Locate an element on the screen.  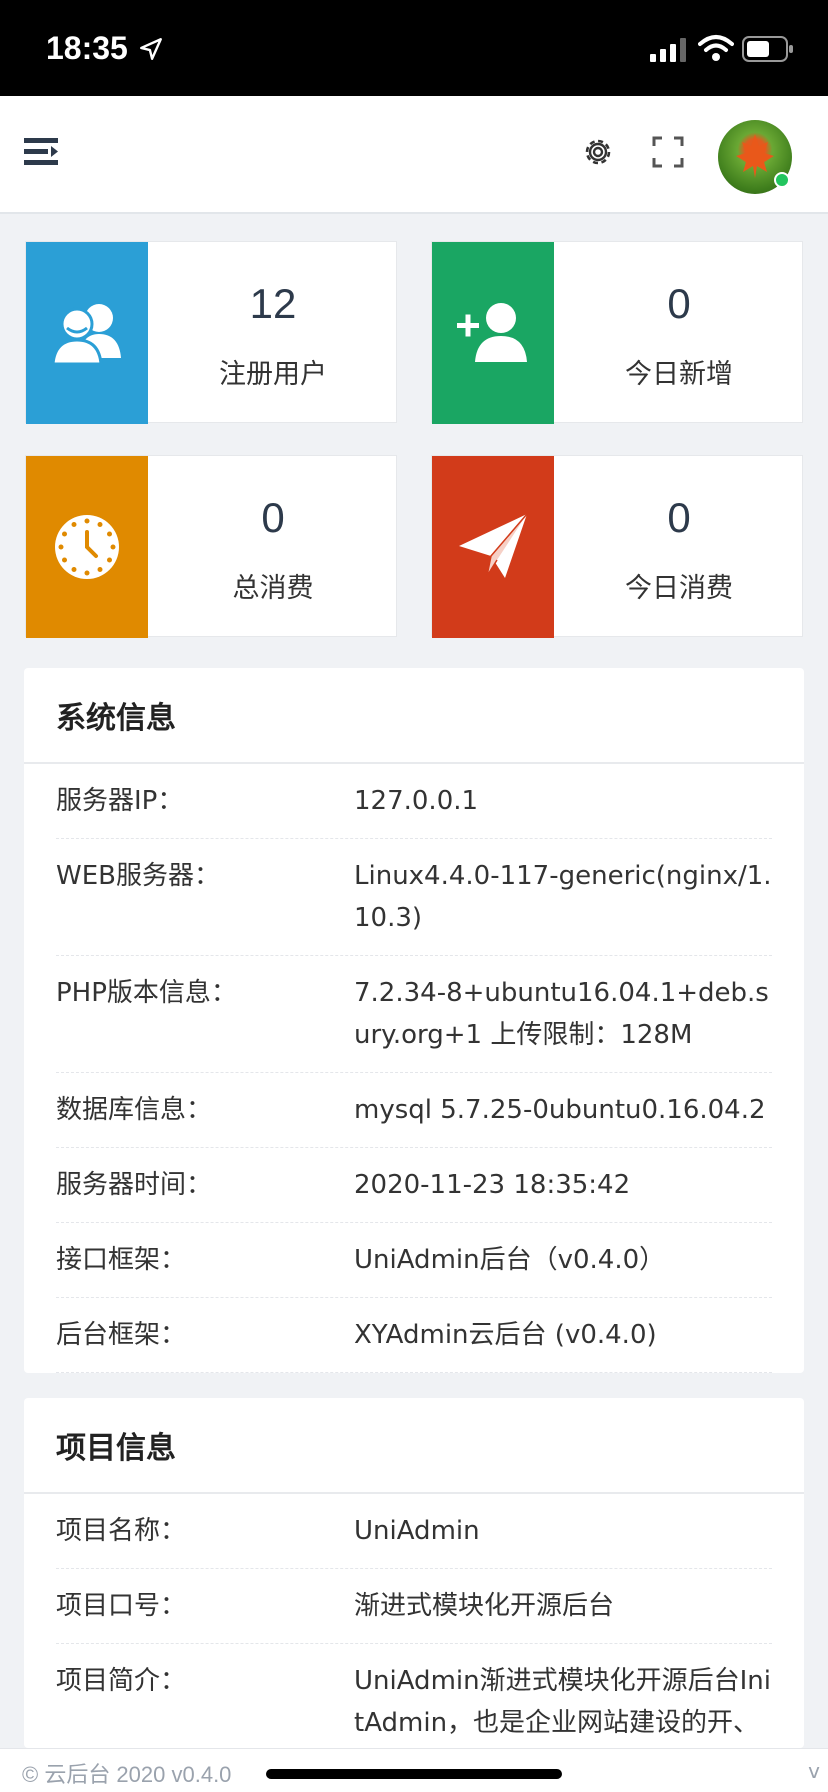
info-key: 接口框架： is located at coordinates (121, 1260).